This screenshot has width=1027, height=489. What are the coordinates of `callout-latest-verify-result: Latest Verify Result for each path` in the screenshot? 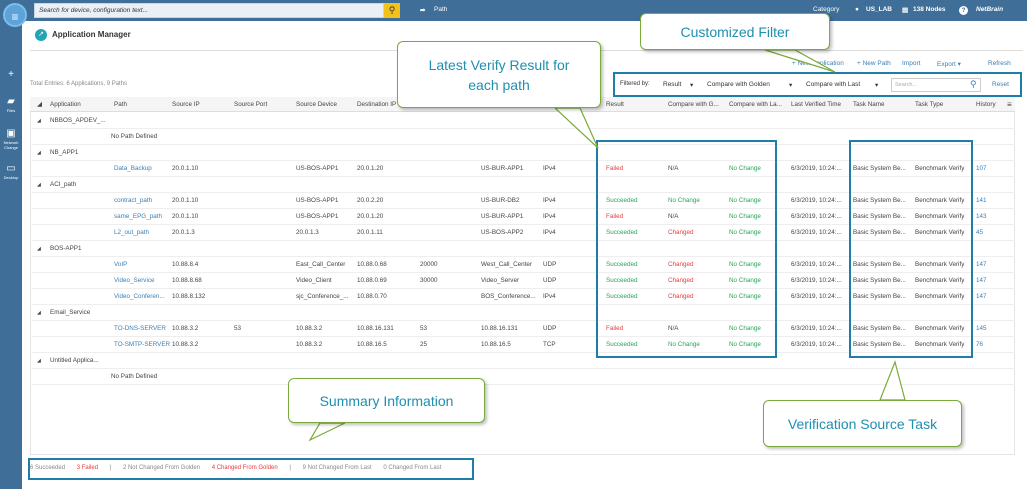 It's located at (499, 74).